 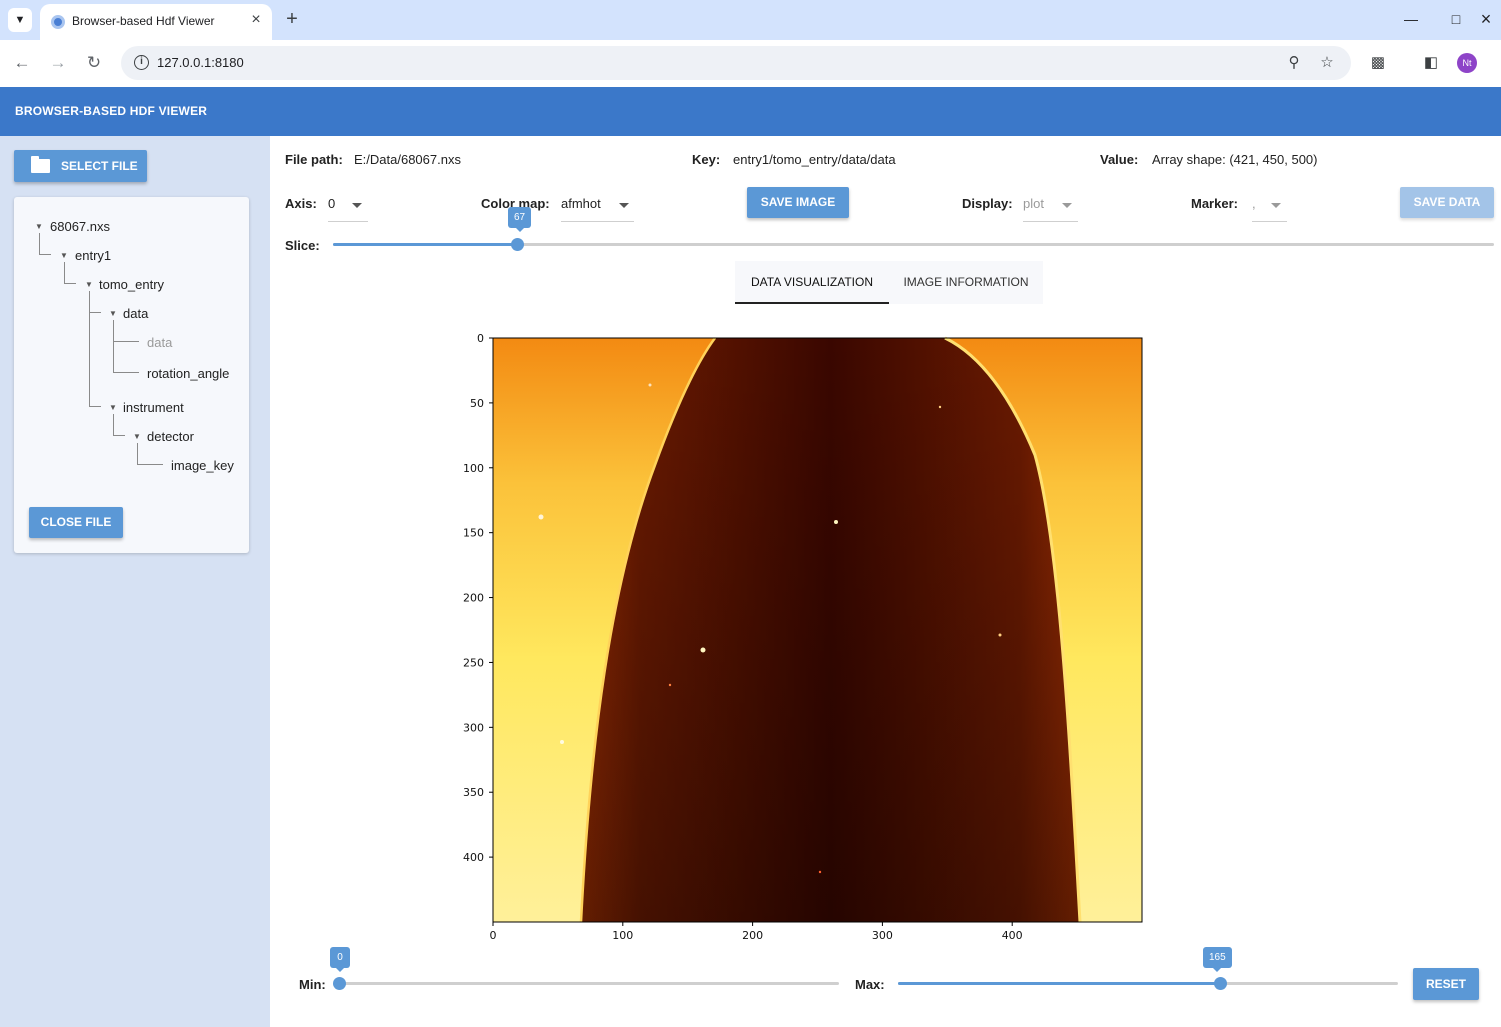 What do you see at coordinates (473, 662) in the screenshot?
I see `y-tick-label: 250` at bounding box center [473, 662].